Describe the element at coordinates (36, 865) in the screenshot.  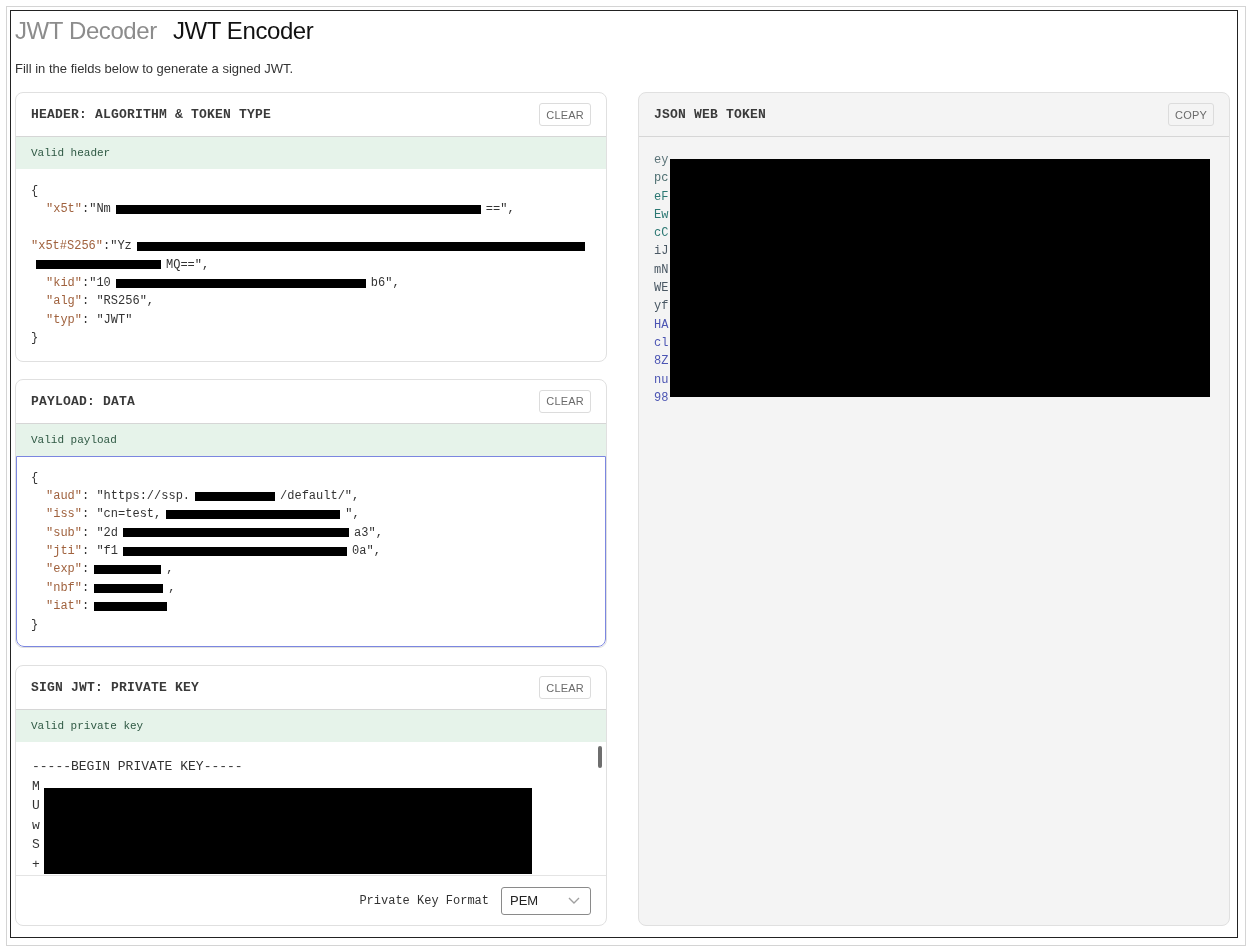
I see `key-text: +` at that location.